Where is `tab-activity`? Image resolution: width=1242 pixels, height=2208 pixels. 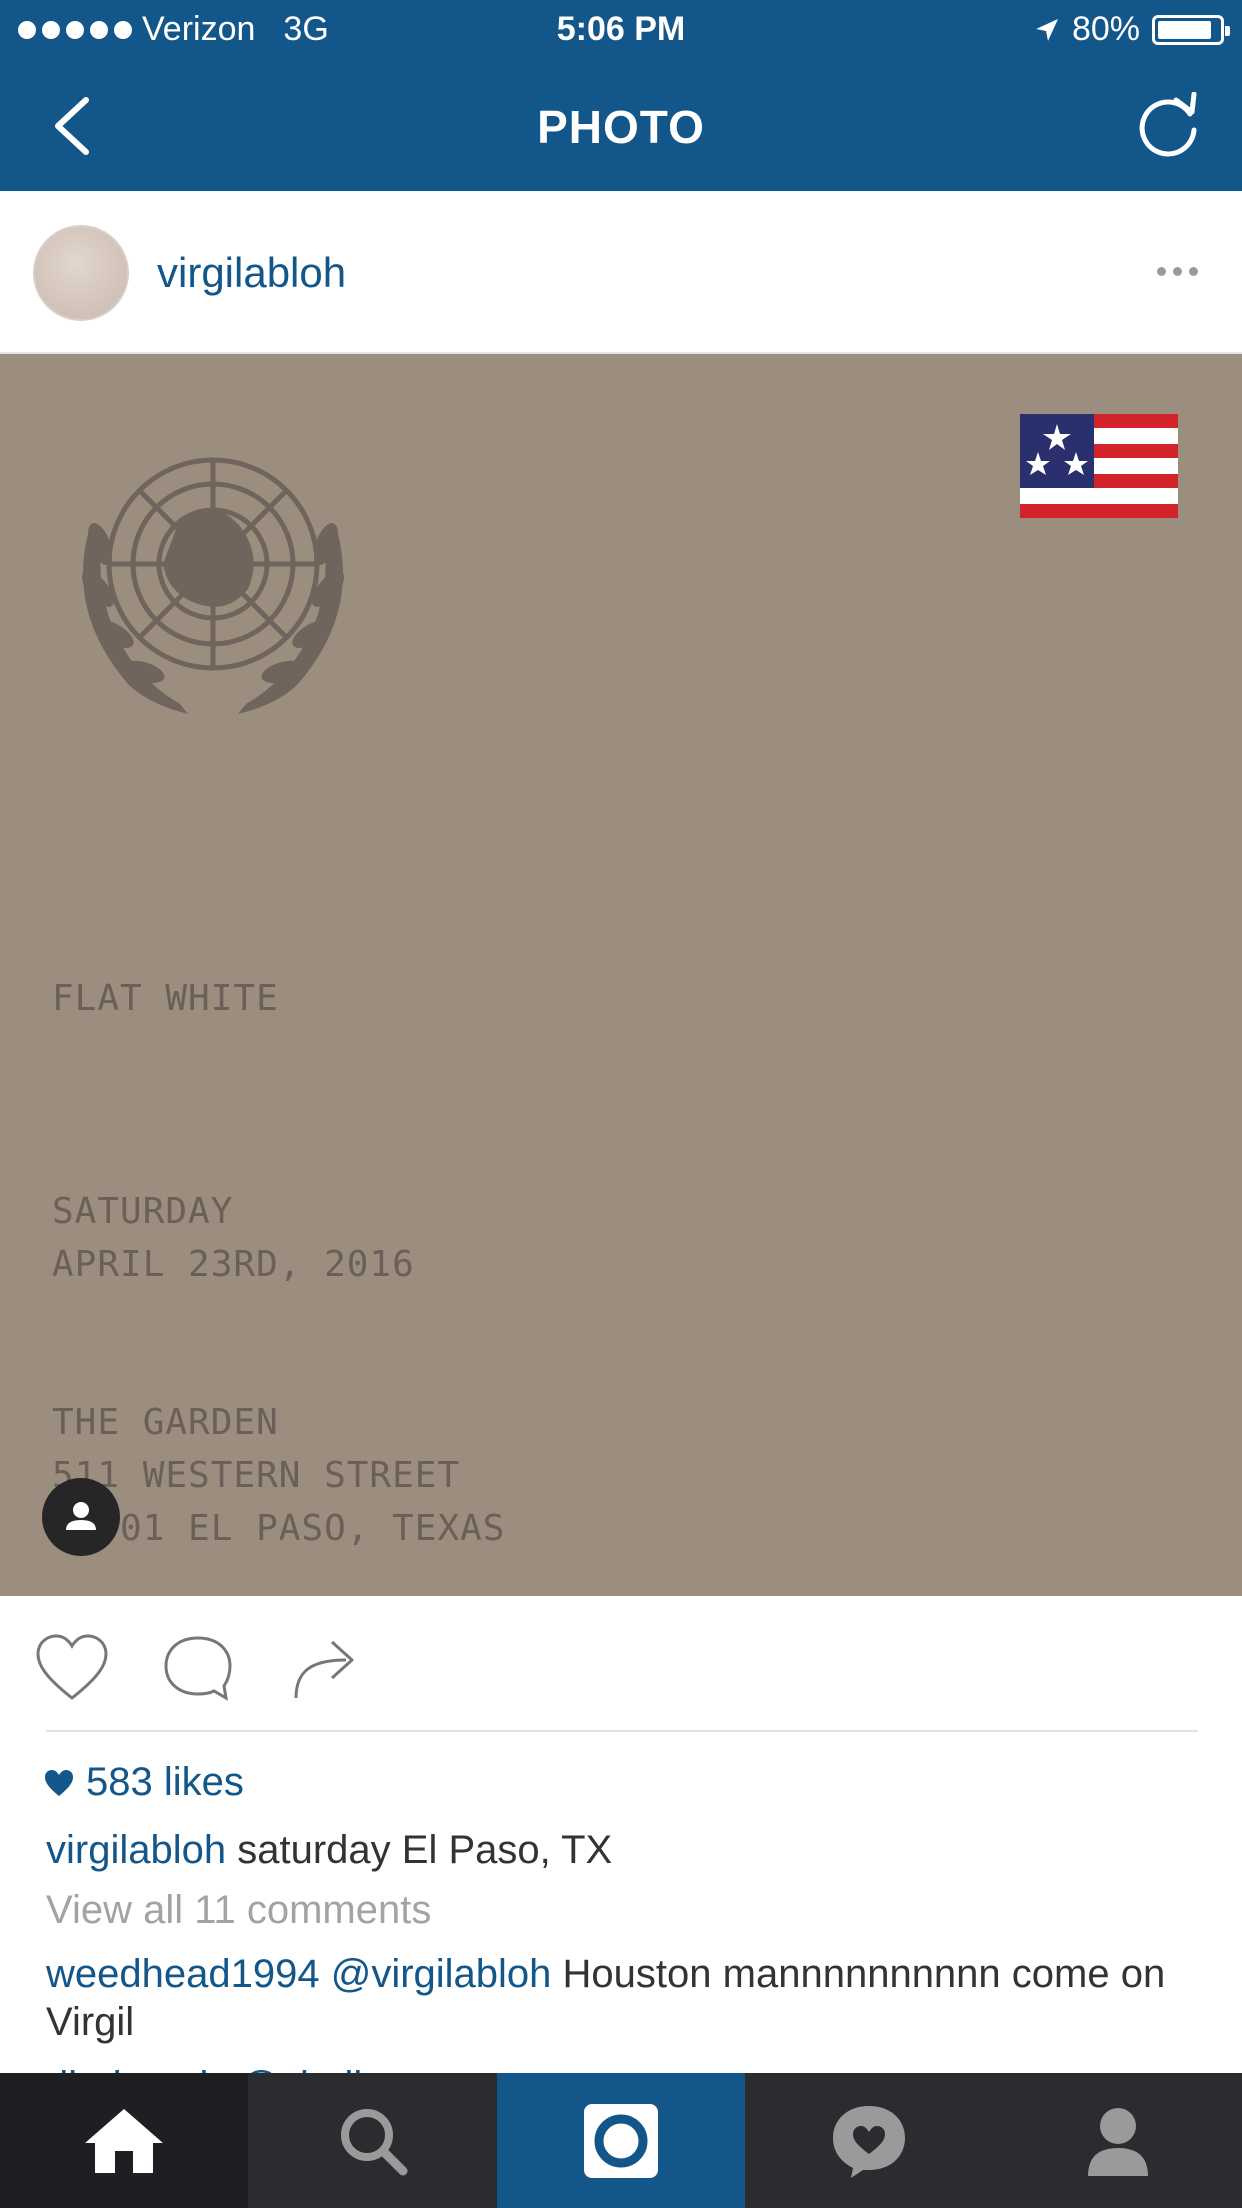
tab-activity is located at coordinates (869, 2140).